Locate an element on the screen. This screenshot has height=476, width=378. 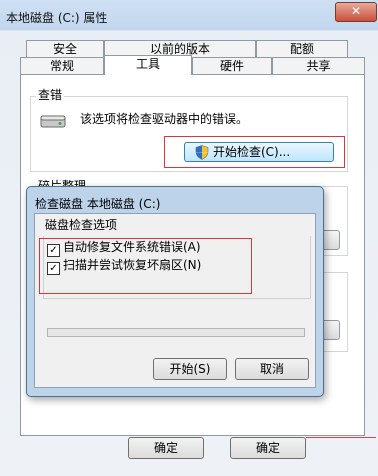
tab-hardware: 硬件 is located at coordinates (232, 65).